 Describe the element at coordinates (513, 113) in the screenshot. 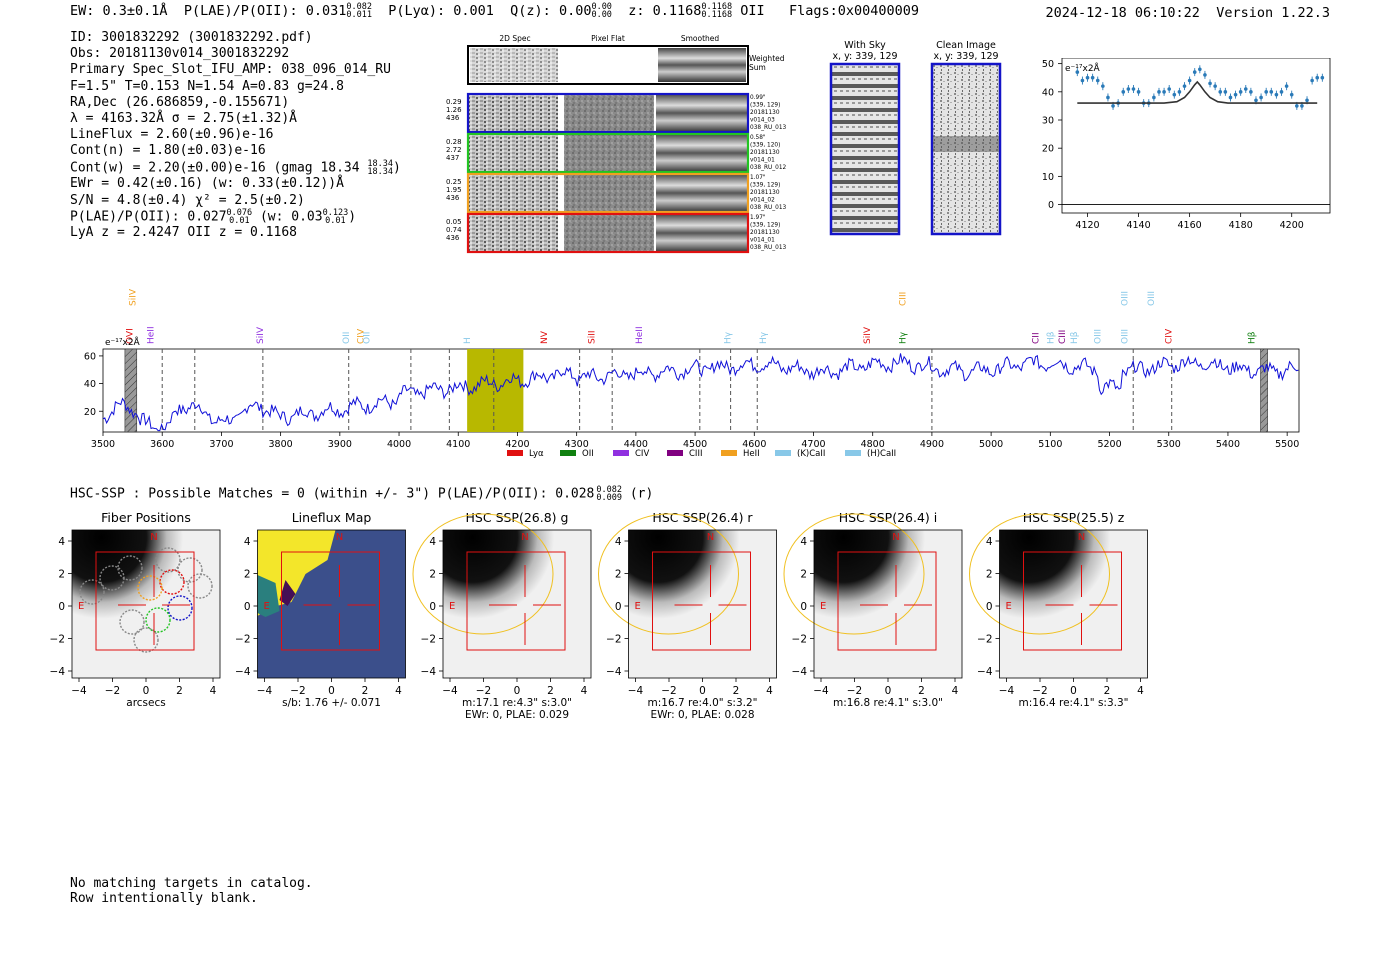

I see `stamp-2d-image` at that location.